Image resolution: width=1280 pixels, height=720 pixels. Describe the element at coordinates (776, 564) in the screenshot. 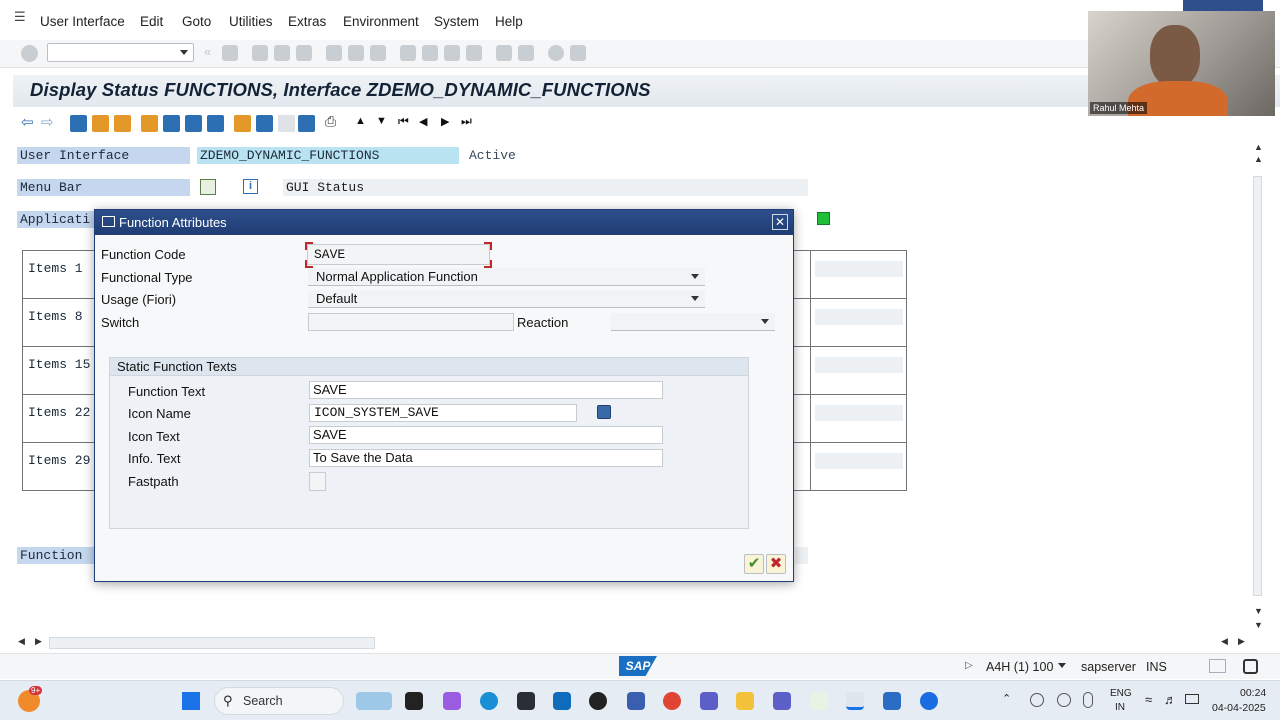

I see `cancel-button: ✖` at that location.